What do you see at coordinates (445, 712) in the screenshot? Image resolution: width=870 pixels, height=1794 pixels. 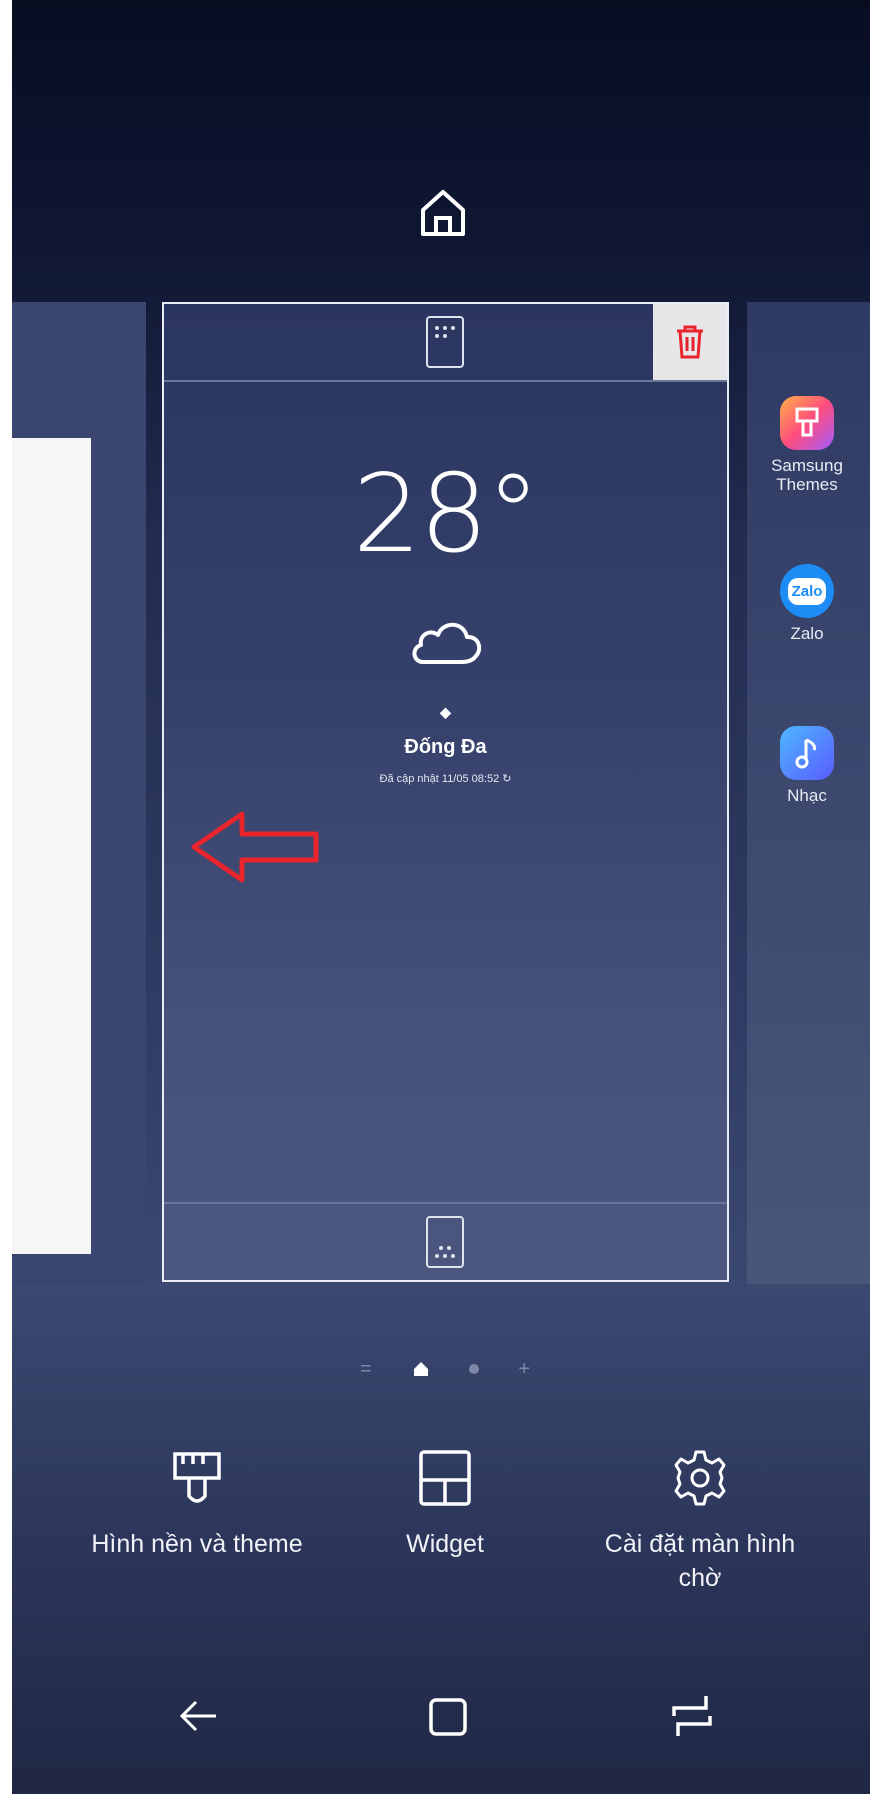 I see `location-pin-icon: ◆` at bounding box center [445, 712].